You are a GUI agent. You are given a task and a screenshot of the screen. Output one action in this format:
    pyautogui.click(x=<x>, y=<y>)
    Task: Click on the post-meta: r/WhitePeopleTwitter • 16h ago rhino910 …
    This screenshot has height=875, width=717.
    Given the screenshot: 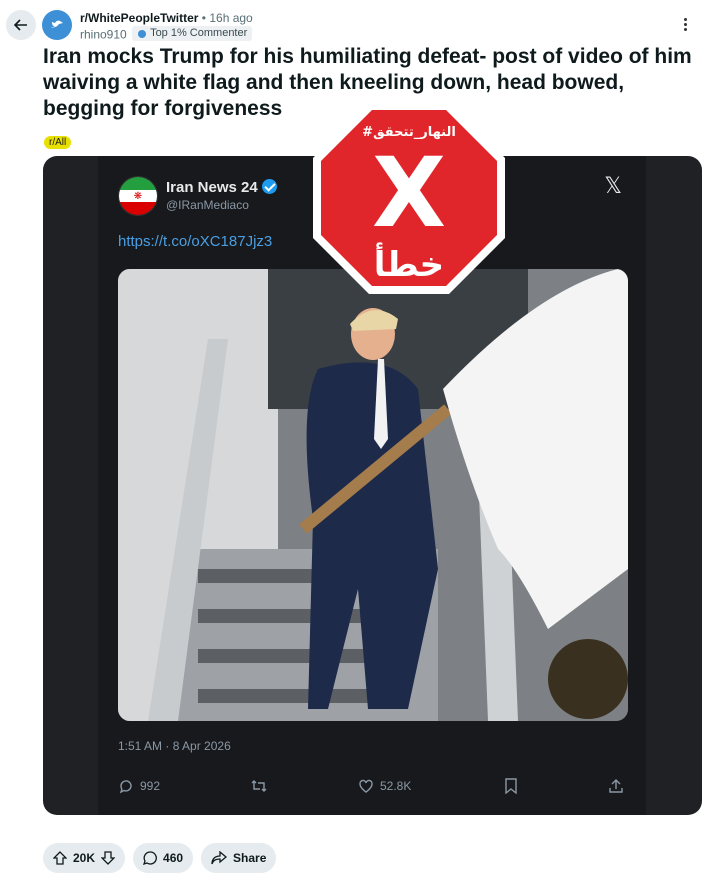 What is the action you would take?
    pyautogui.click(x=166, y=27)
    